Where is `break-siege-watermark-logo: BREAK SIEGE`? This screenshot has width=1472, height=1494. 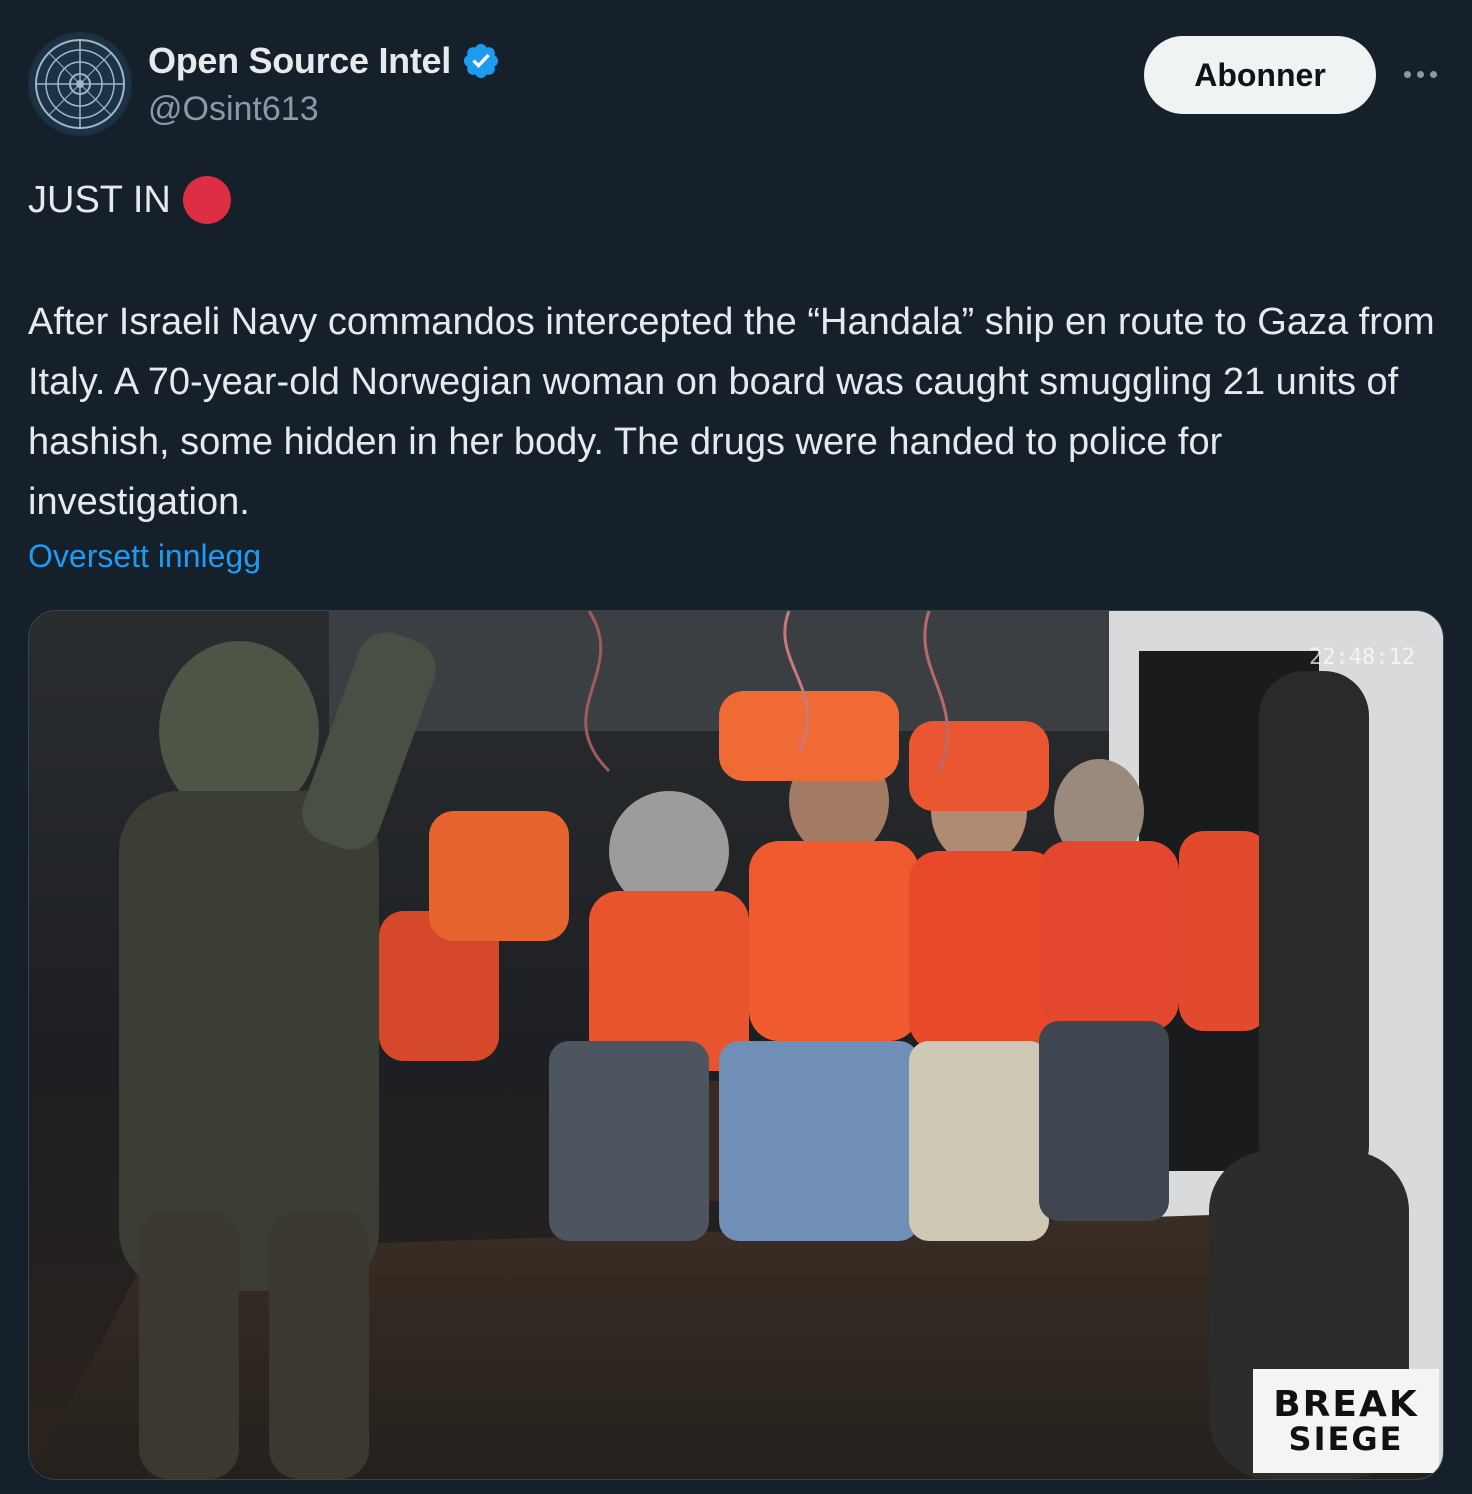 break-siege-watermark-logo: BREAK SIEGE is located at coordinates (1346, 1421).